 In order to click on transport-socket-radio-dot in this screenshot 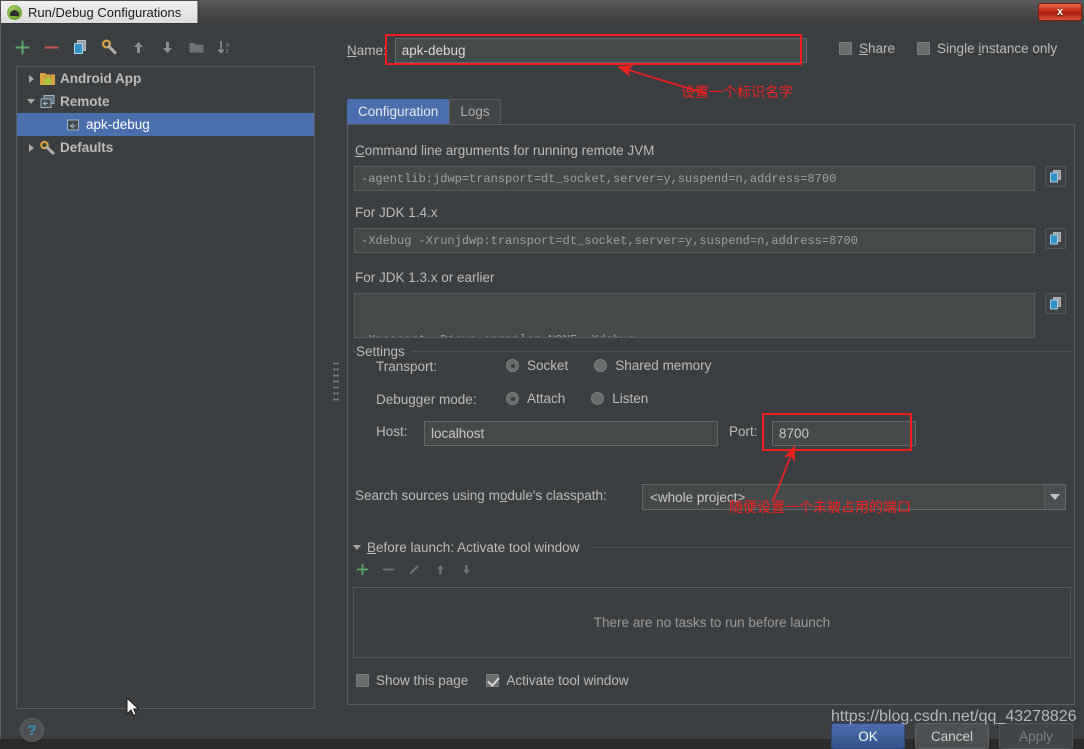, I will do `click(512, 365)`.